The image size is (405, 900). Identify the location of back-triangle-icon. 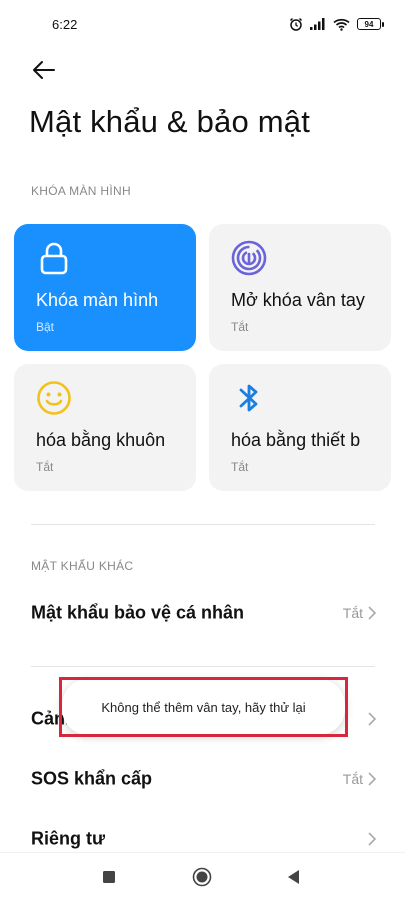
(293, 877).